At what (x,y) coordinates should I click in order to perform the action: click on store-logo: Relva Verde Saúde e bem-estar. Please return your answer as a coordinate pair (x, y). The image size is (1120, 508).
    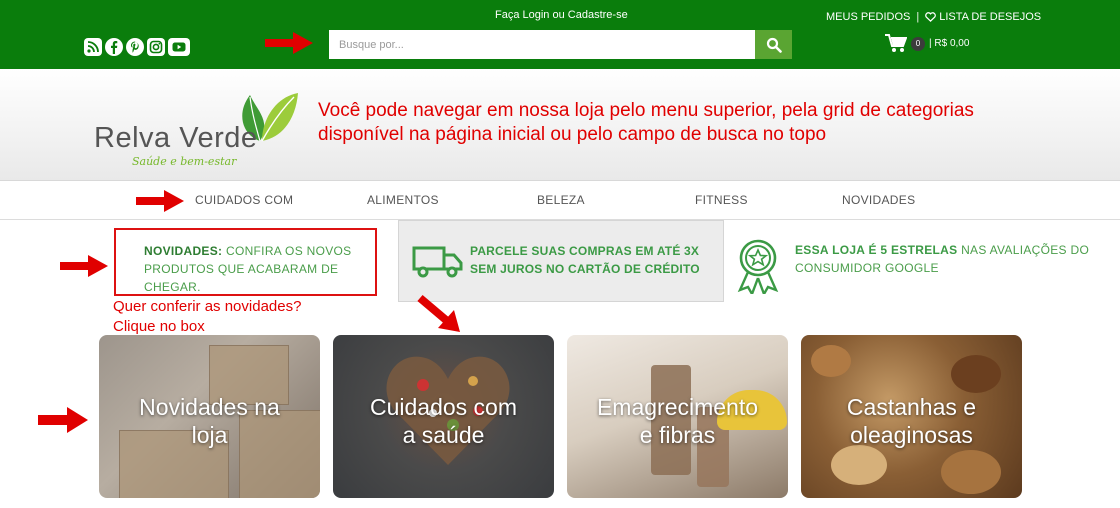
    Looking at the image, I should click on (199, 128).